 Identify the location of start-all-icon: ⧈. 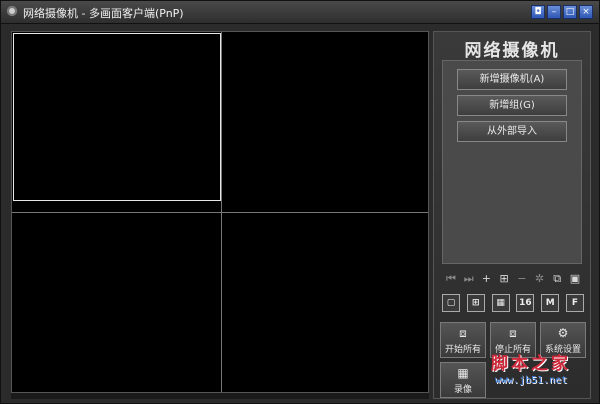
(463, 333).